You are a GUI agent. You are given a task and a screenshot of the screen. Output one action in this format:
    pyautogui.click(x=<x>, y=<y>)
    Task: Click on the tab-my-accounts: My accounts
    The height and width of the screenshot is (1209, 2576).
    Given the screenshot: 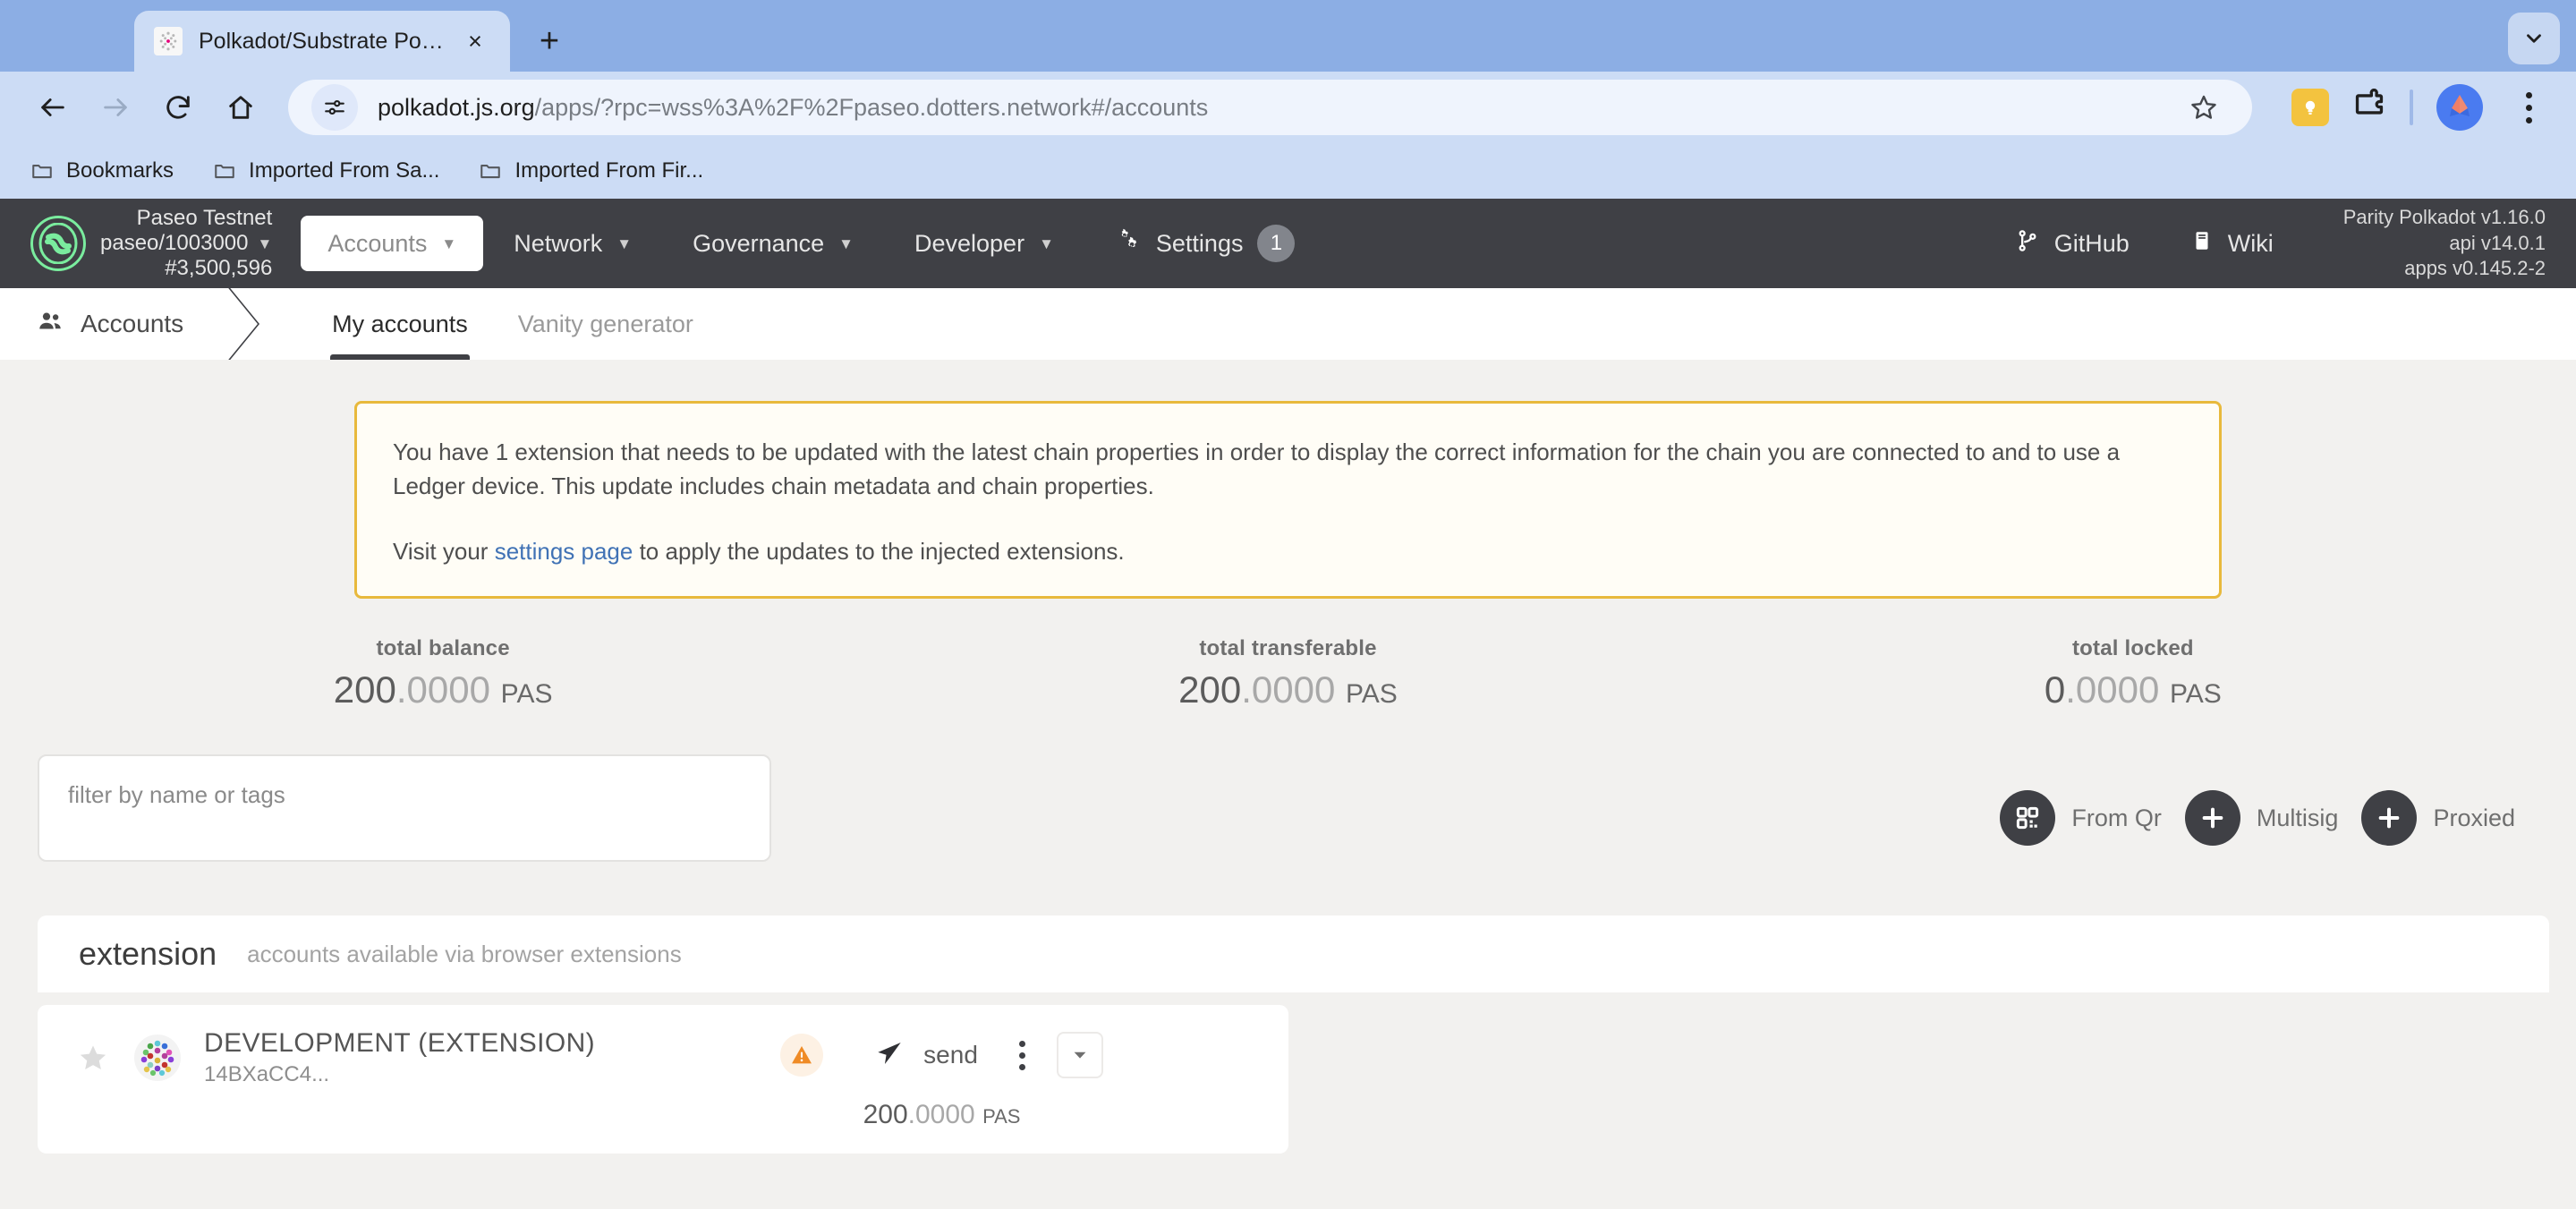 What is the action you would take?
    pyautogui.click(x=400, y=324)
    